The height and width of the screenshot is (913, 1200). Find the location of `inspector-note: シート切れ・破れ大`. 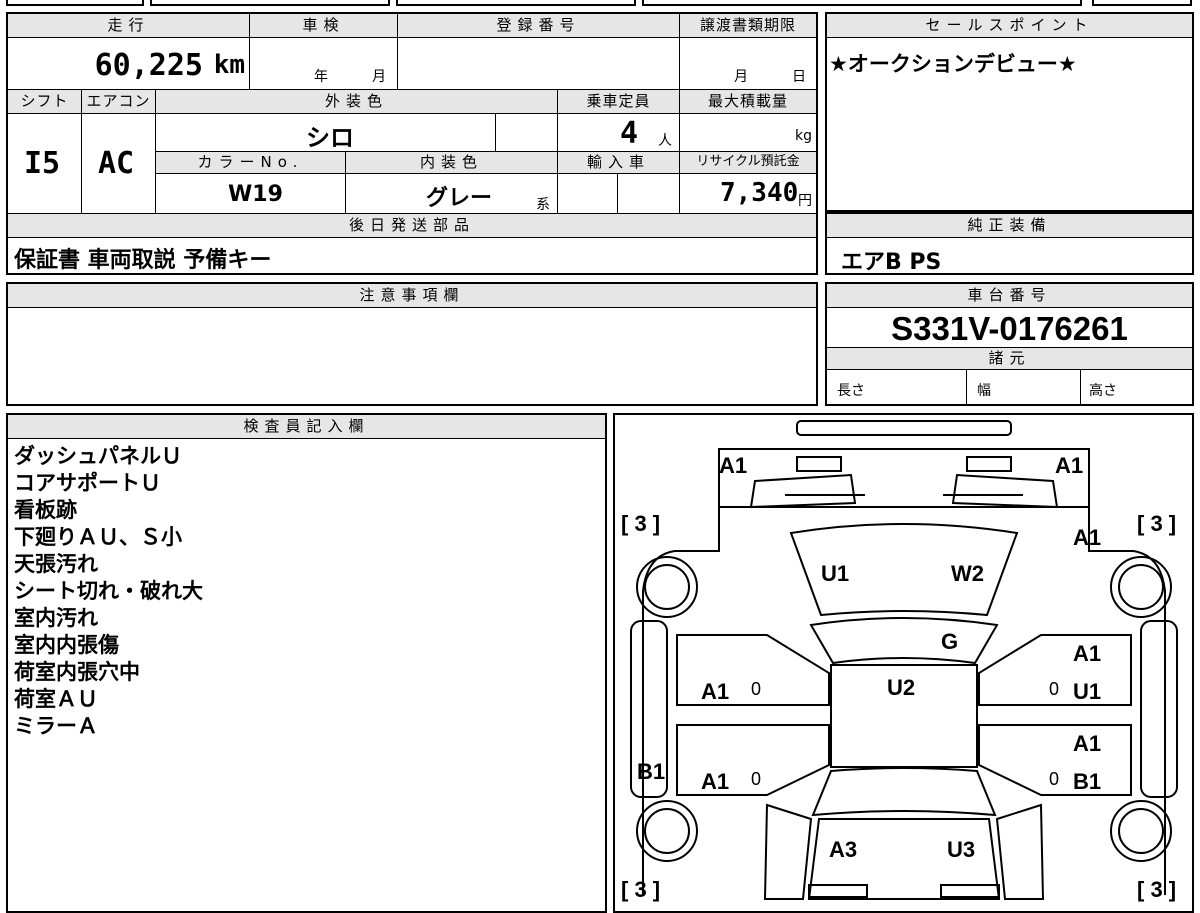

inspector-note: シート切れ・破れ大 is located at coordinates (108, 591).